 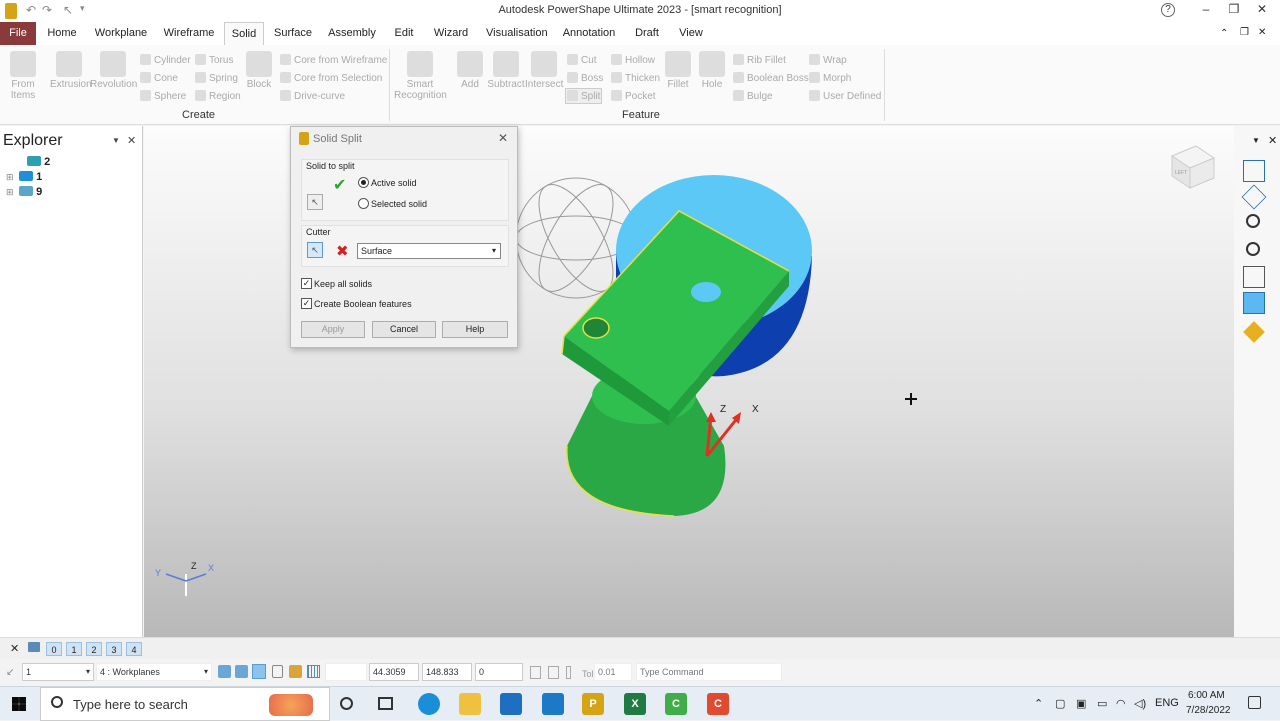 What do you see at coordinates (1254, 303) in the screenshot?
I see `shaded-view-icon` at bounding box center [1254, 303].